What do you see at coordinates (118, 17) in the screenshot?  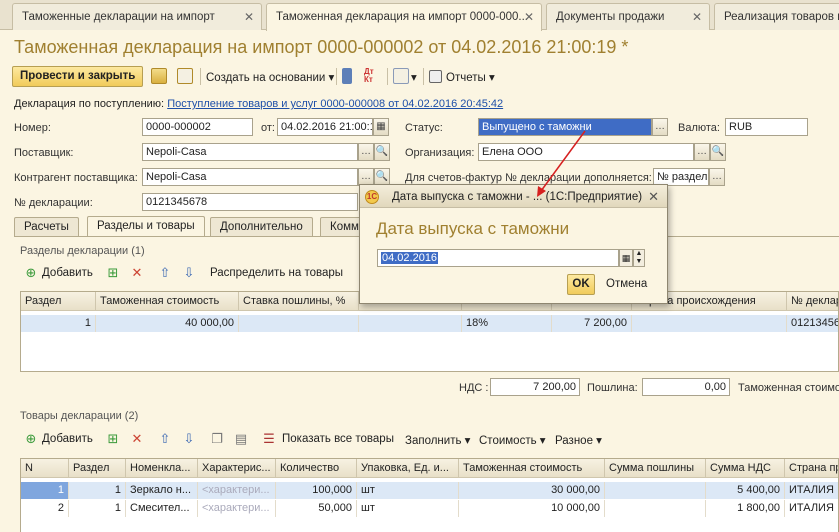 I see `tab-label: Таможенные декларации на импорт` at bounding box center [118, 17].